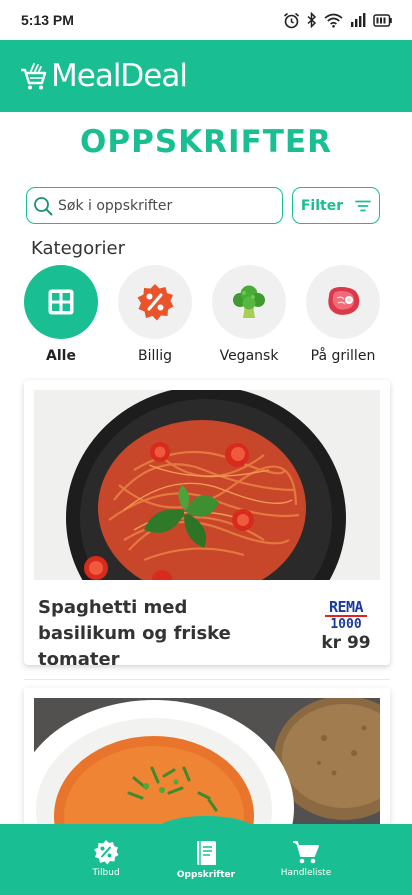 This screenshot has height=895, width=412. I want to click on category-vegansk: Vegansk, so click(249, 314).